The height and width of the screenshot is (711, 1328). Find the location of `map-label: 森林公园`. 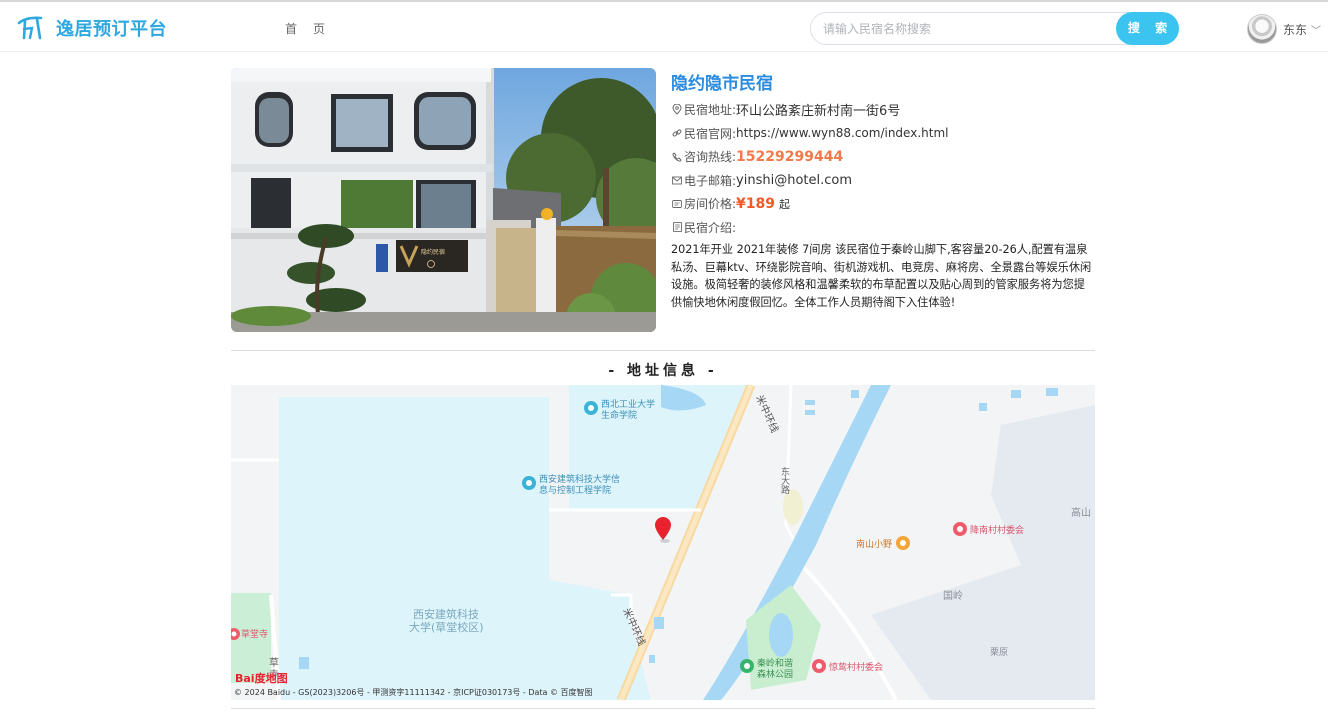

map-label: 森林公园 is located at coordinates (775, 674).